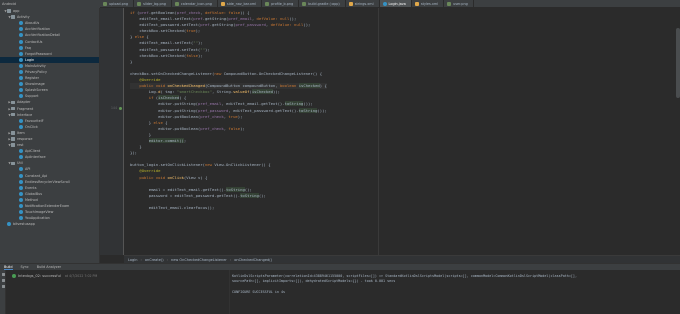  I want to click on code-token: toString, so click(249, 195).